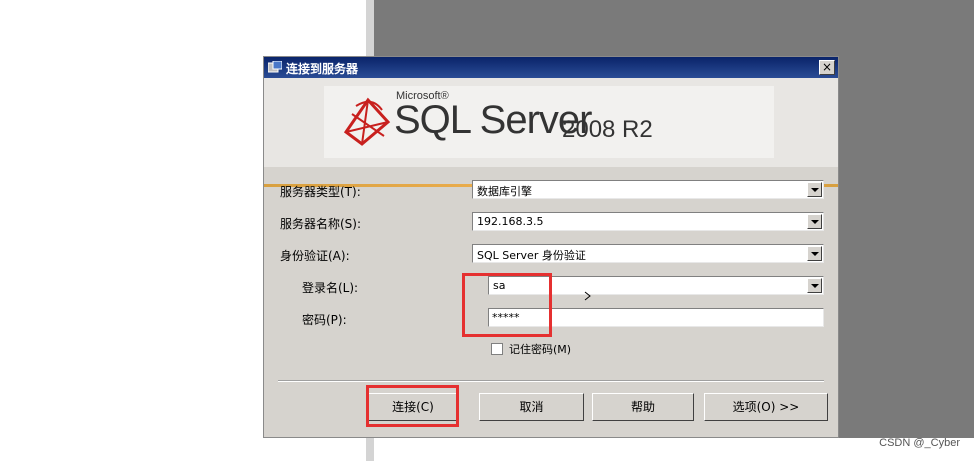 This screenshot has height=461, width=974. What do you see at coordinates (322, 69) in the screenshot?
I see `window-title: 连接到服务器` at bounding box center [322, 69].